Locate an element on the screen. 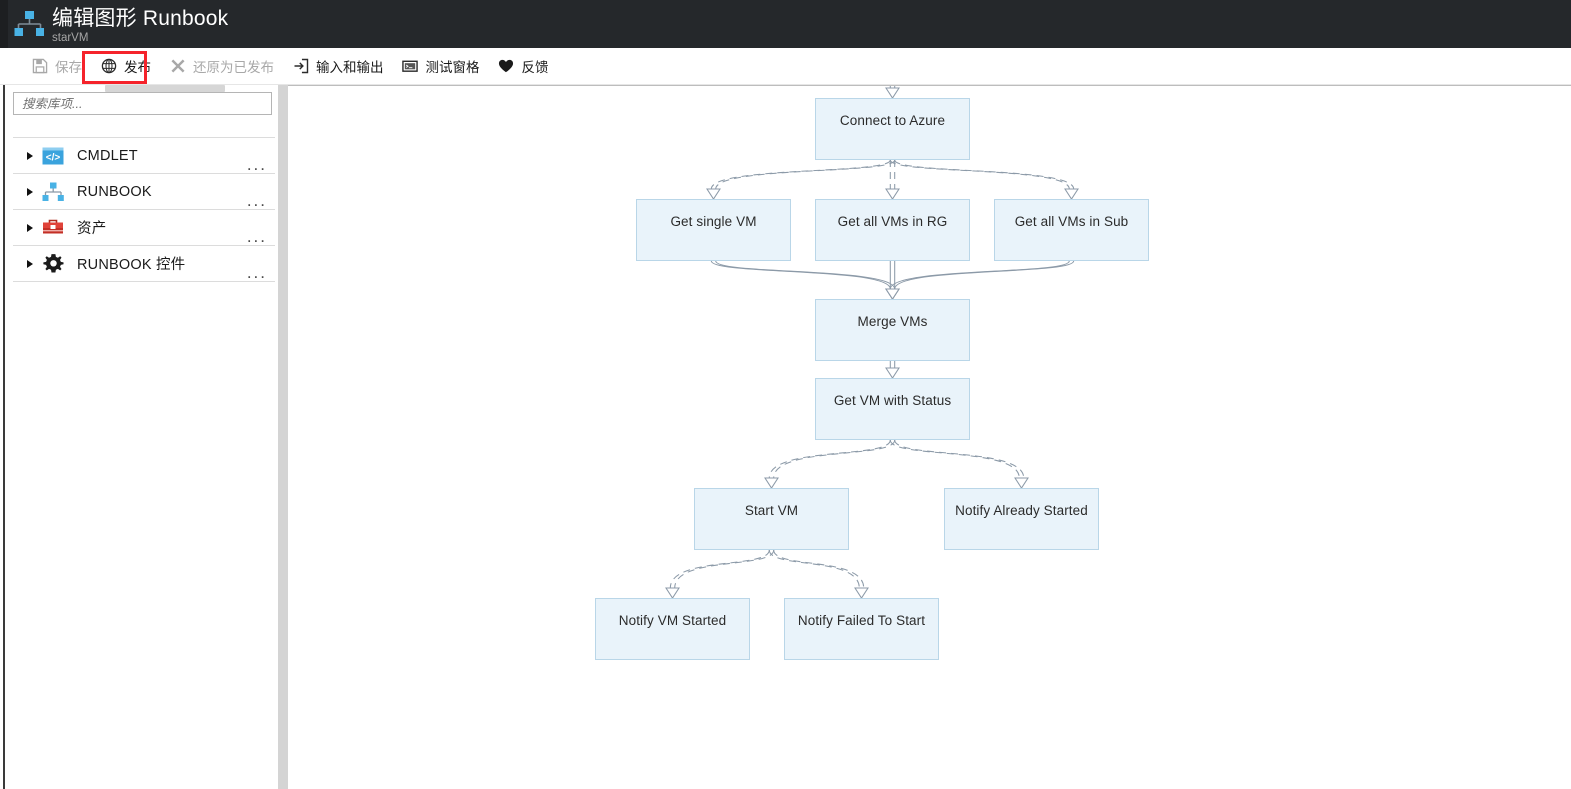 The width and height of the screenshot is (1571, 789). node-label: Merge VMs is located at coordinates (892, 321).